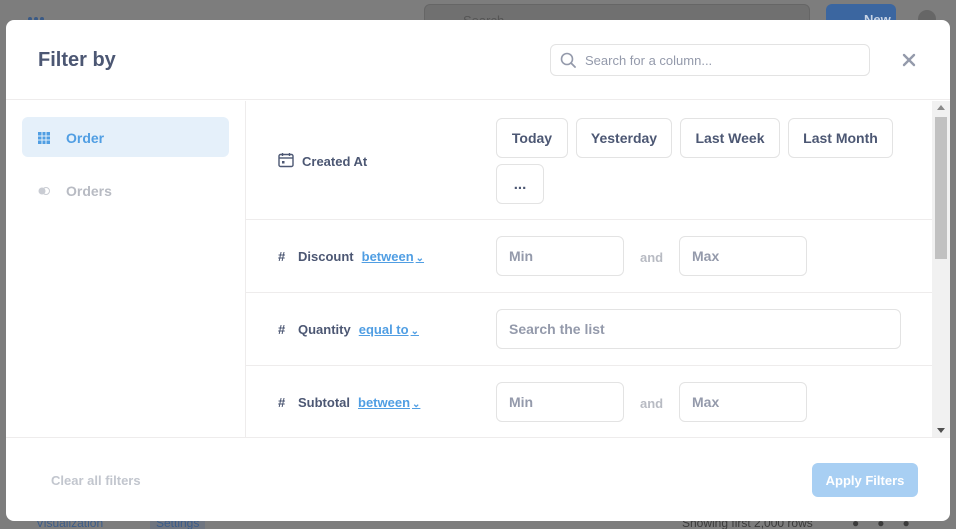  I want to click on segment-toggle-icon, so click(44, 190).